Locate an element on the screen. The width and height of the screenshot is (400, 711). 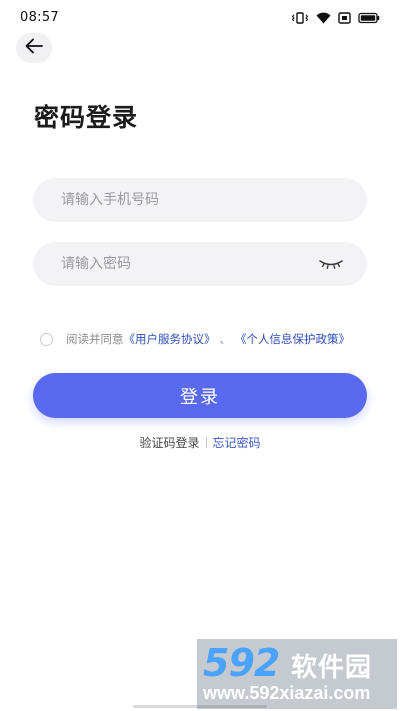
user-agreement-link: 《用户服务协议》 is located at coordinates (170, 339).